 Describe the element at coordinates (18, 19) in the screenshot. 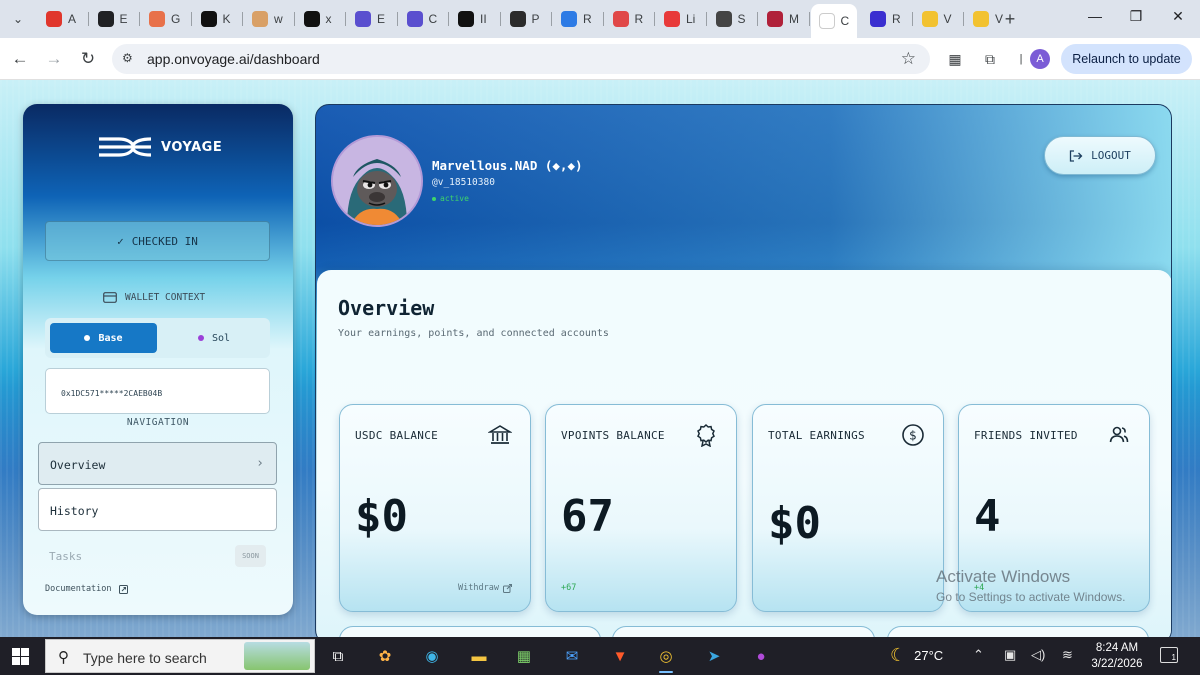

I see `tab-search-icon: ⌄` at that location.